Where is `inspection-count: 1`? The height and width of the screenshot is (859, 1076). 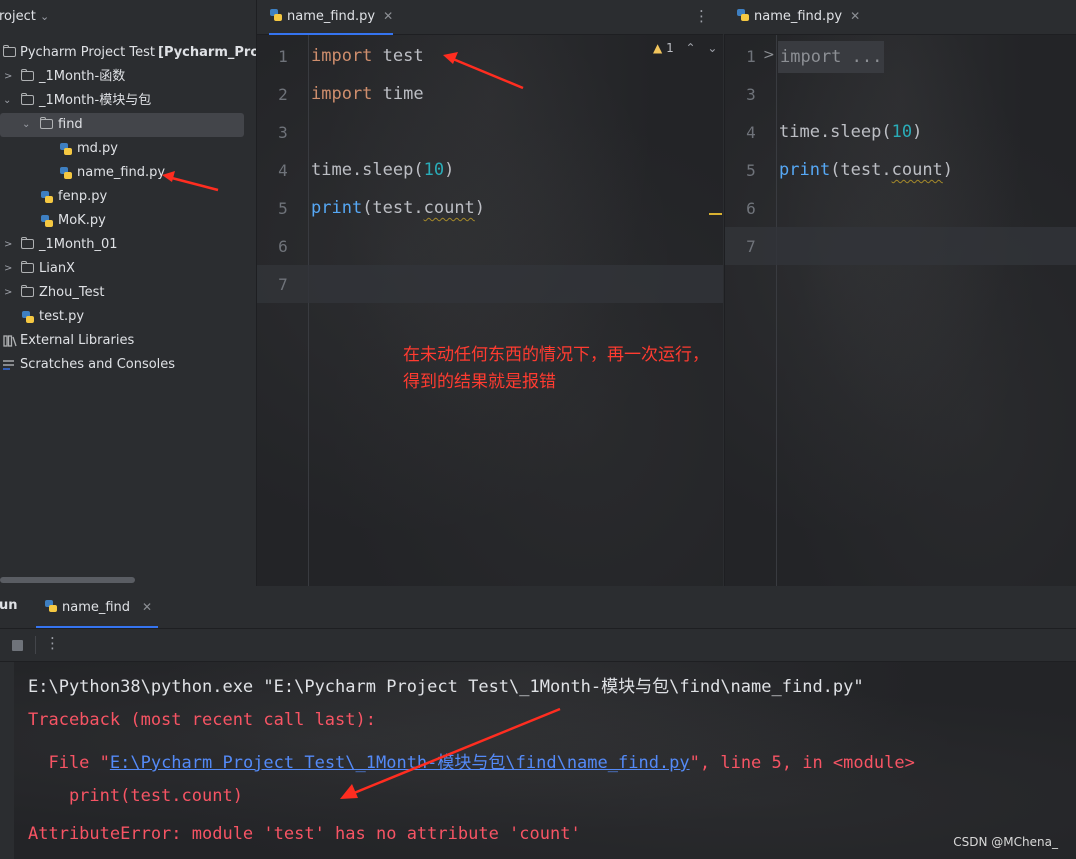 inspection-count: 1 is located at coordinates (670, 48).